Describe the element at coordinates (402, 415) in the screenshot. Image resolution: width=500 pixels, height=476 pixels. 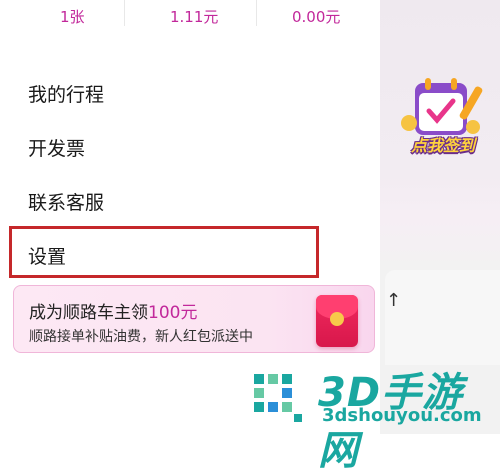
I see `watermark-url: 3dshouyou.com` at that location.